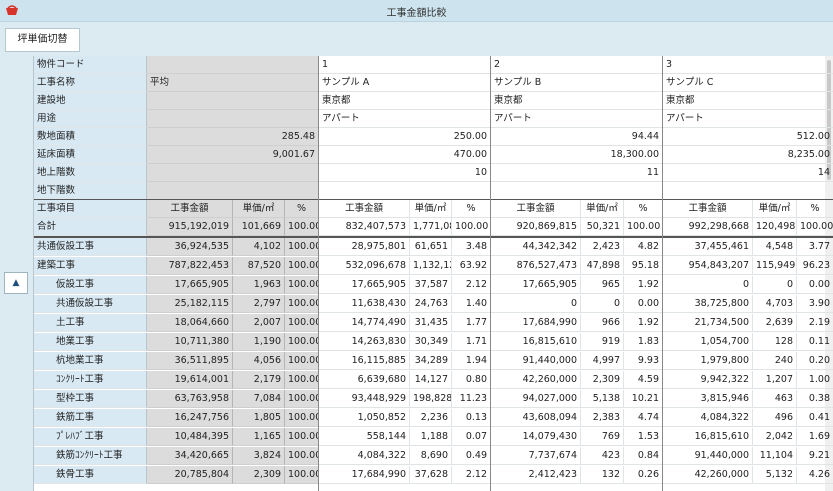 The image size is (833, 491). What do you see at coordinates (405, 137) in the screenshot?
I see `info-project-value: 250.00` at bounding box center [405, 137].